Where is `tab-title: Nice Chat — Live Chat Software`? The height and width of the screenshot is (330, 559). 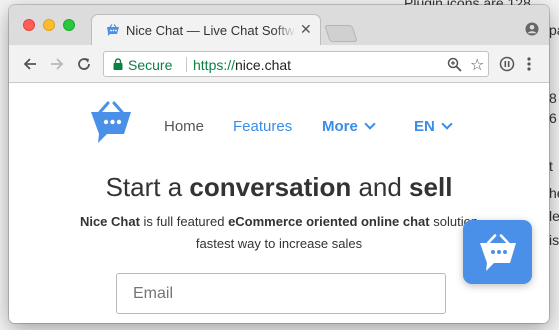 tab-title: Nice Chat — Live Chat Software is located at coordinates (211, 30).